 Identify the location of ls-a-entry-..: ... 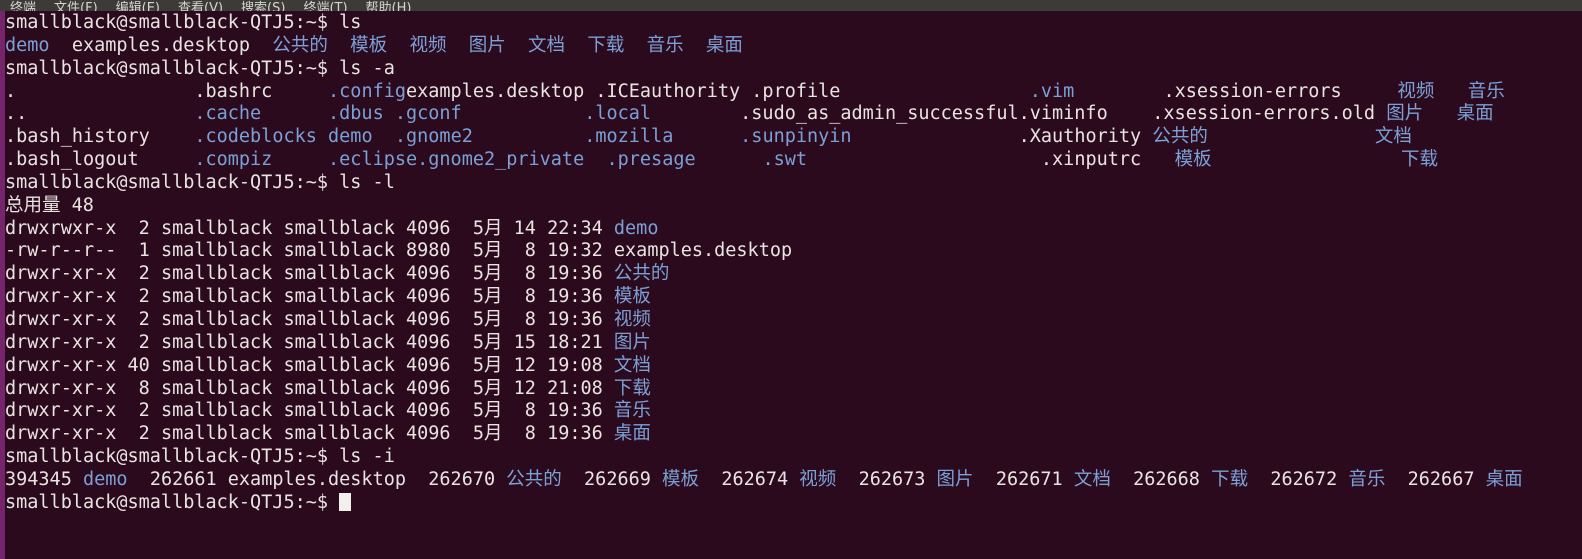
(16, 113).